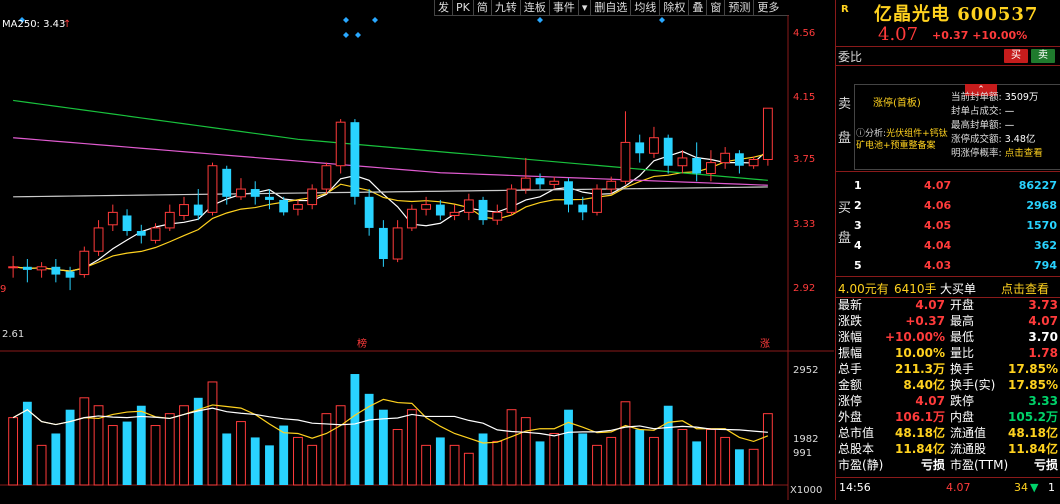 The image size is (1060, 504). What do you see at coordinates (1033, 385) in the screenshot?
I see `stat-value: 17.85%` at bounding box center [1033, 385].